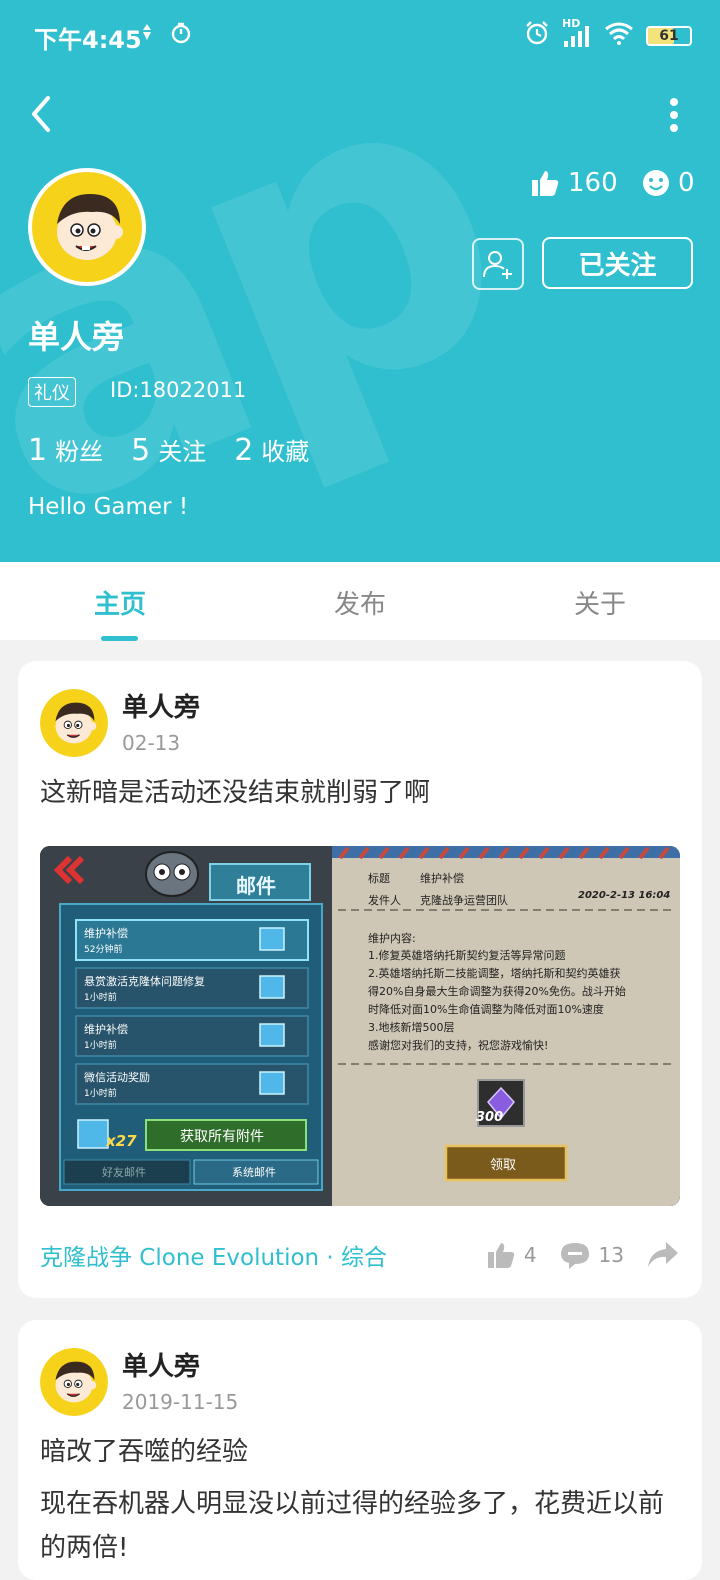 The height and width of the screenshot is (1580, 720). What do you see at coordinates (467, 955) in the screenshot?
I see `game-content-line: 1.修复英雄塔纳托斯契约复活等异常问题` at bounding box center [467, 955].